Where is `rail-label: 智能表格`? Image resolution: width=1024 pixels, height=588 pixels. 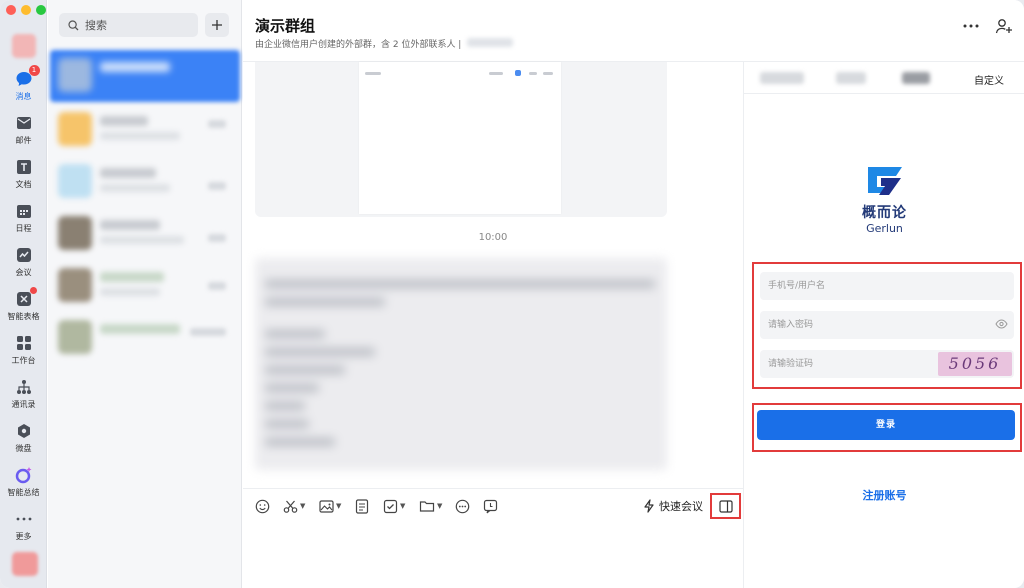 rail-label: 智能表格 is located at coordinates (23, 316).